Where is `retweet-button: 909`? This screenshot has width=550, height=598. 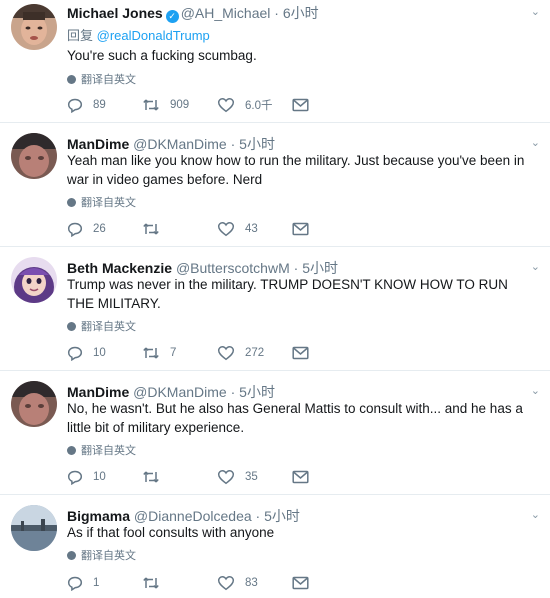
retweet-button: 909 is located at coordinates (165, 105).